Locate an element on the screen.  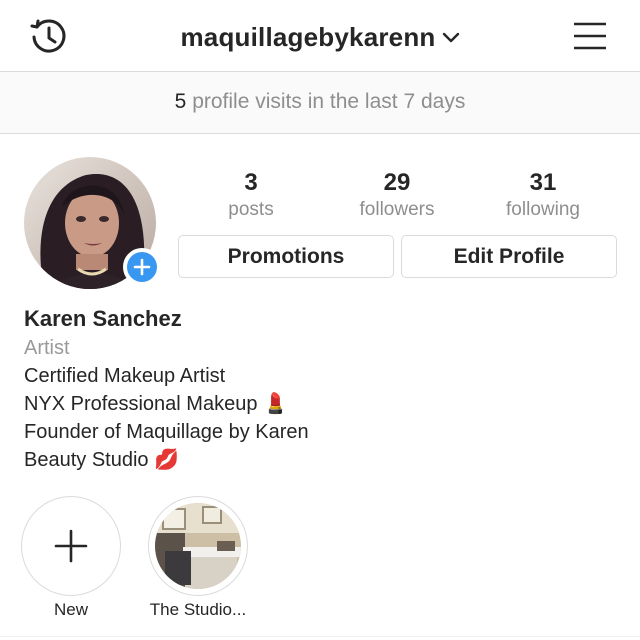
hamburger-menu-icon is located at coordinates (590, 36).